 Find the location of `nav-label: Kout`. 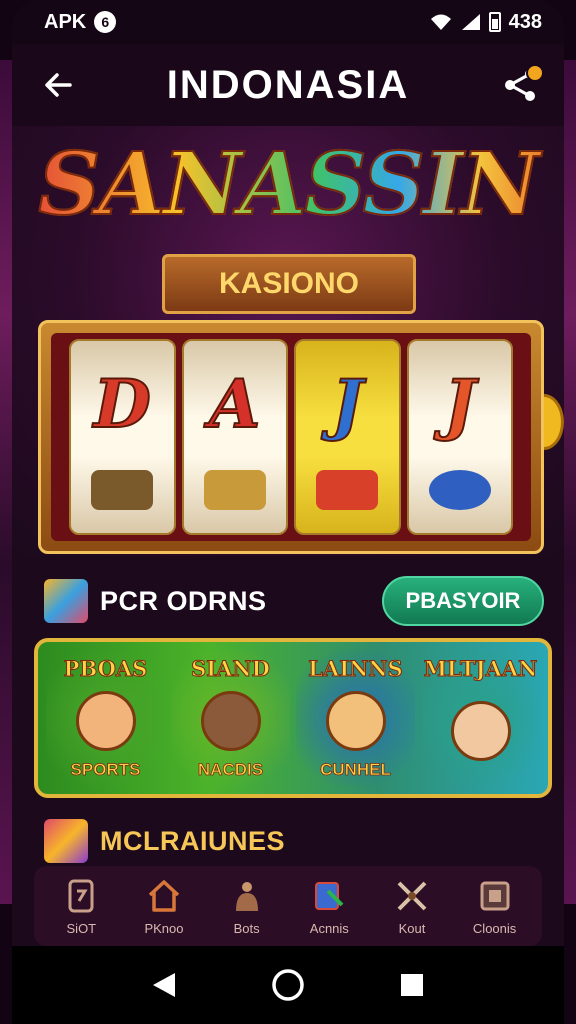

nav-label: Kout is located at coordinates (412, 928).